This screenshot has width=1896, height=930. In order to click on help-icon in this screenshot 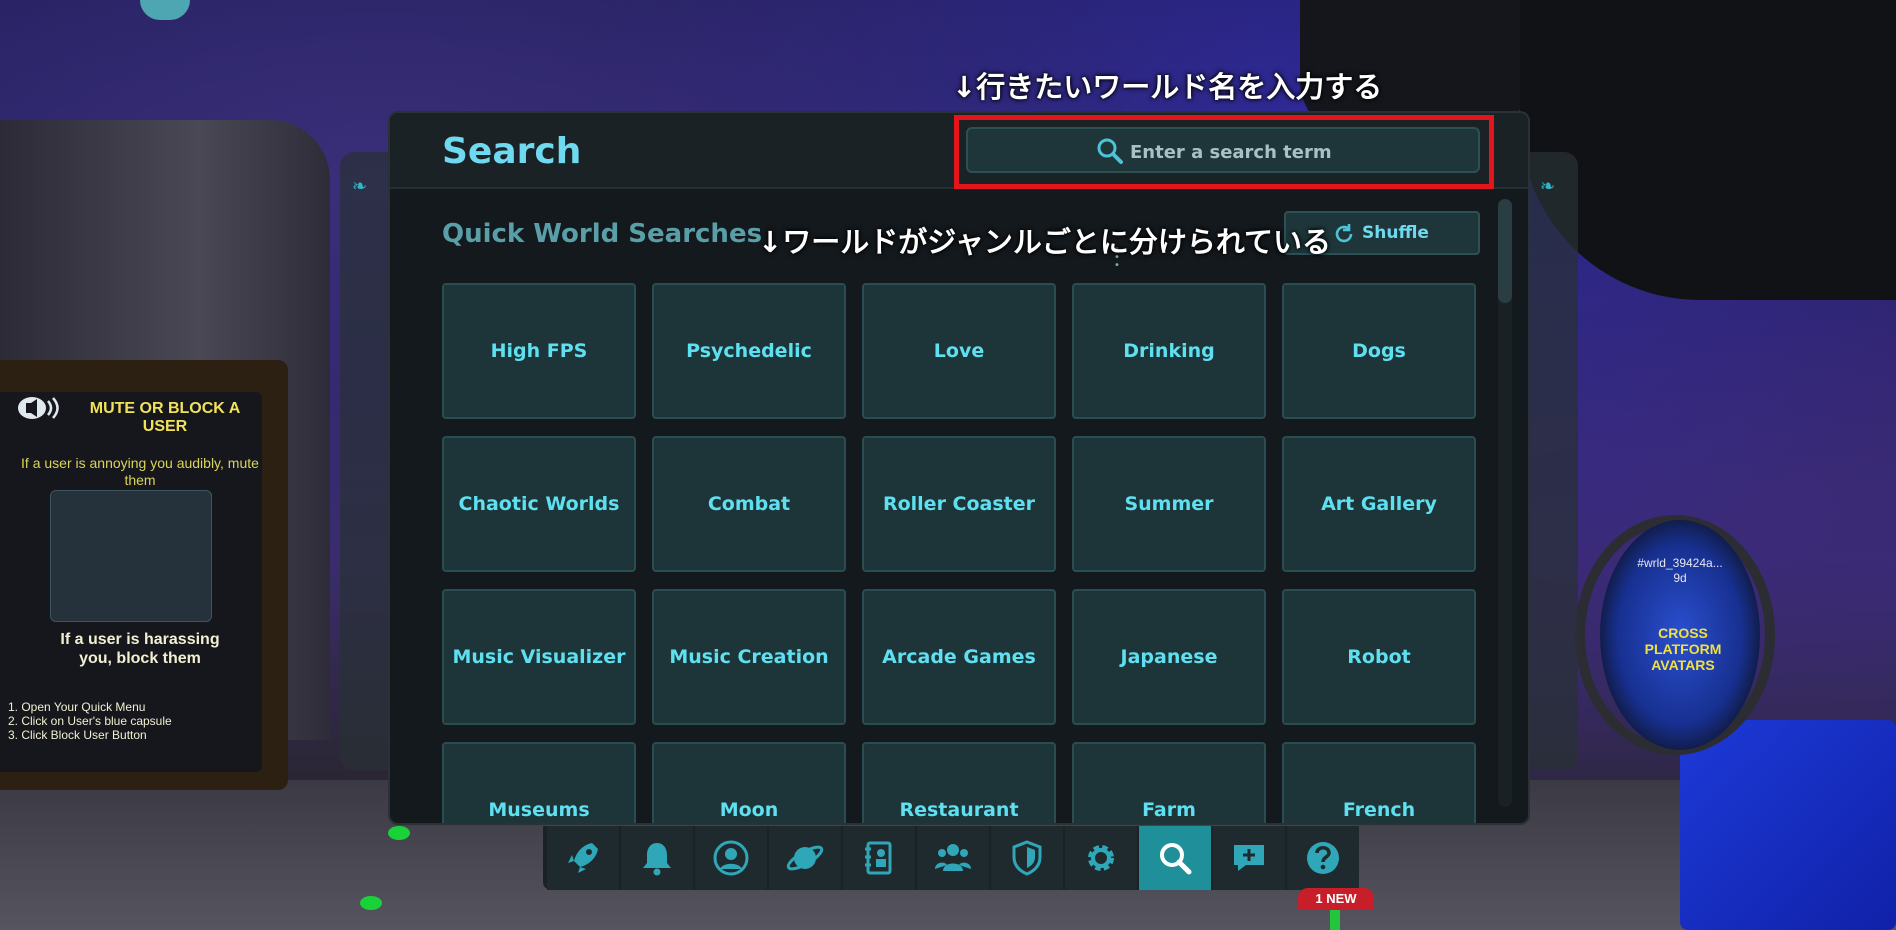, I will do `click(1323, 858)`.